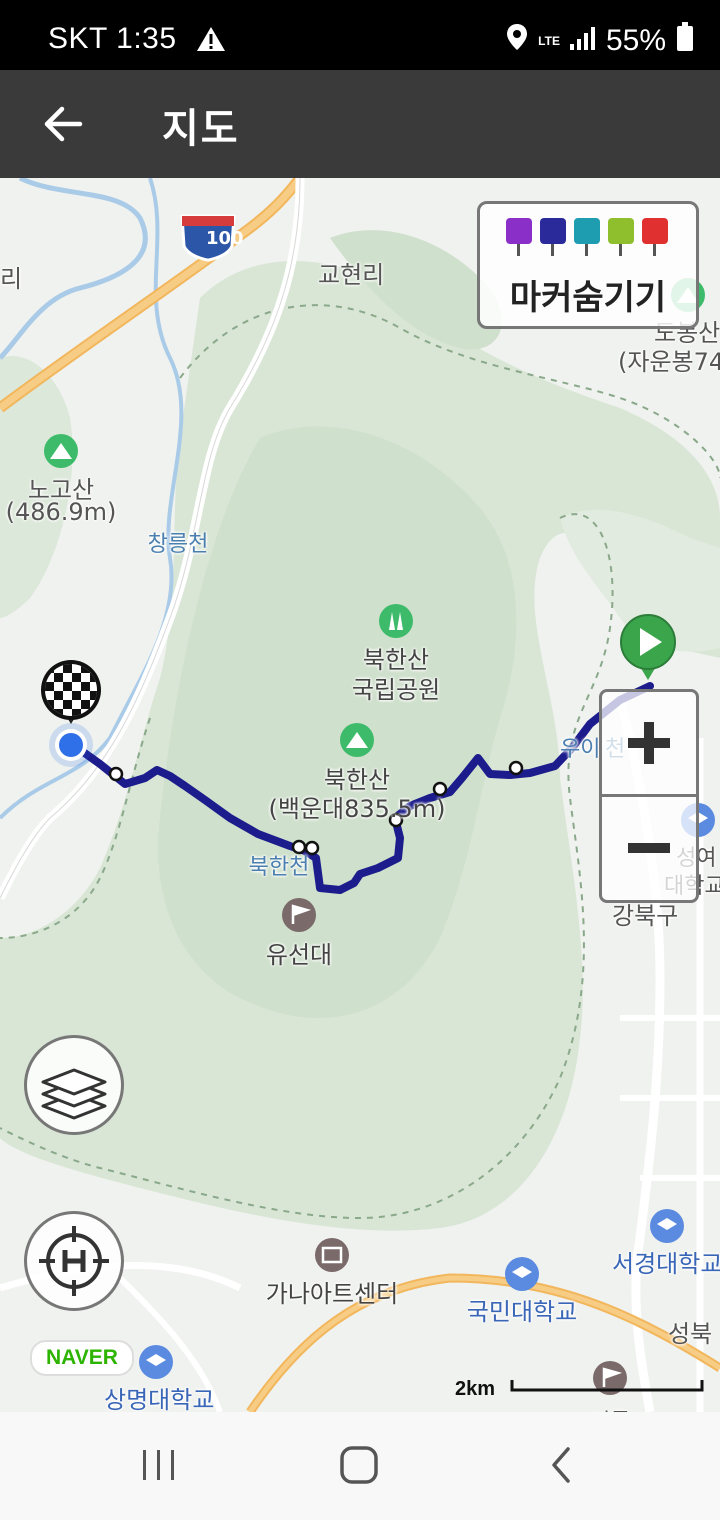  Describe the element at coordinates (74, 1094) in the screenshot. I see `layers-icon` at that location.